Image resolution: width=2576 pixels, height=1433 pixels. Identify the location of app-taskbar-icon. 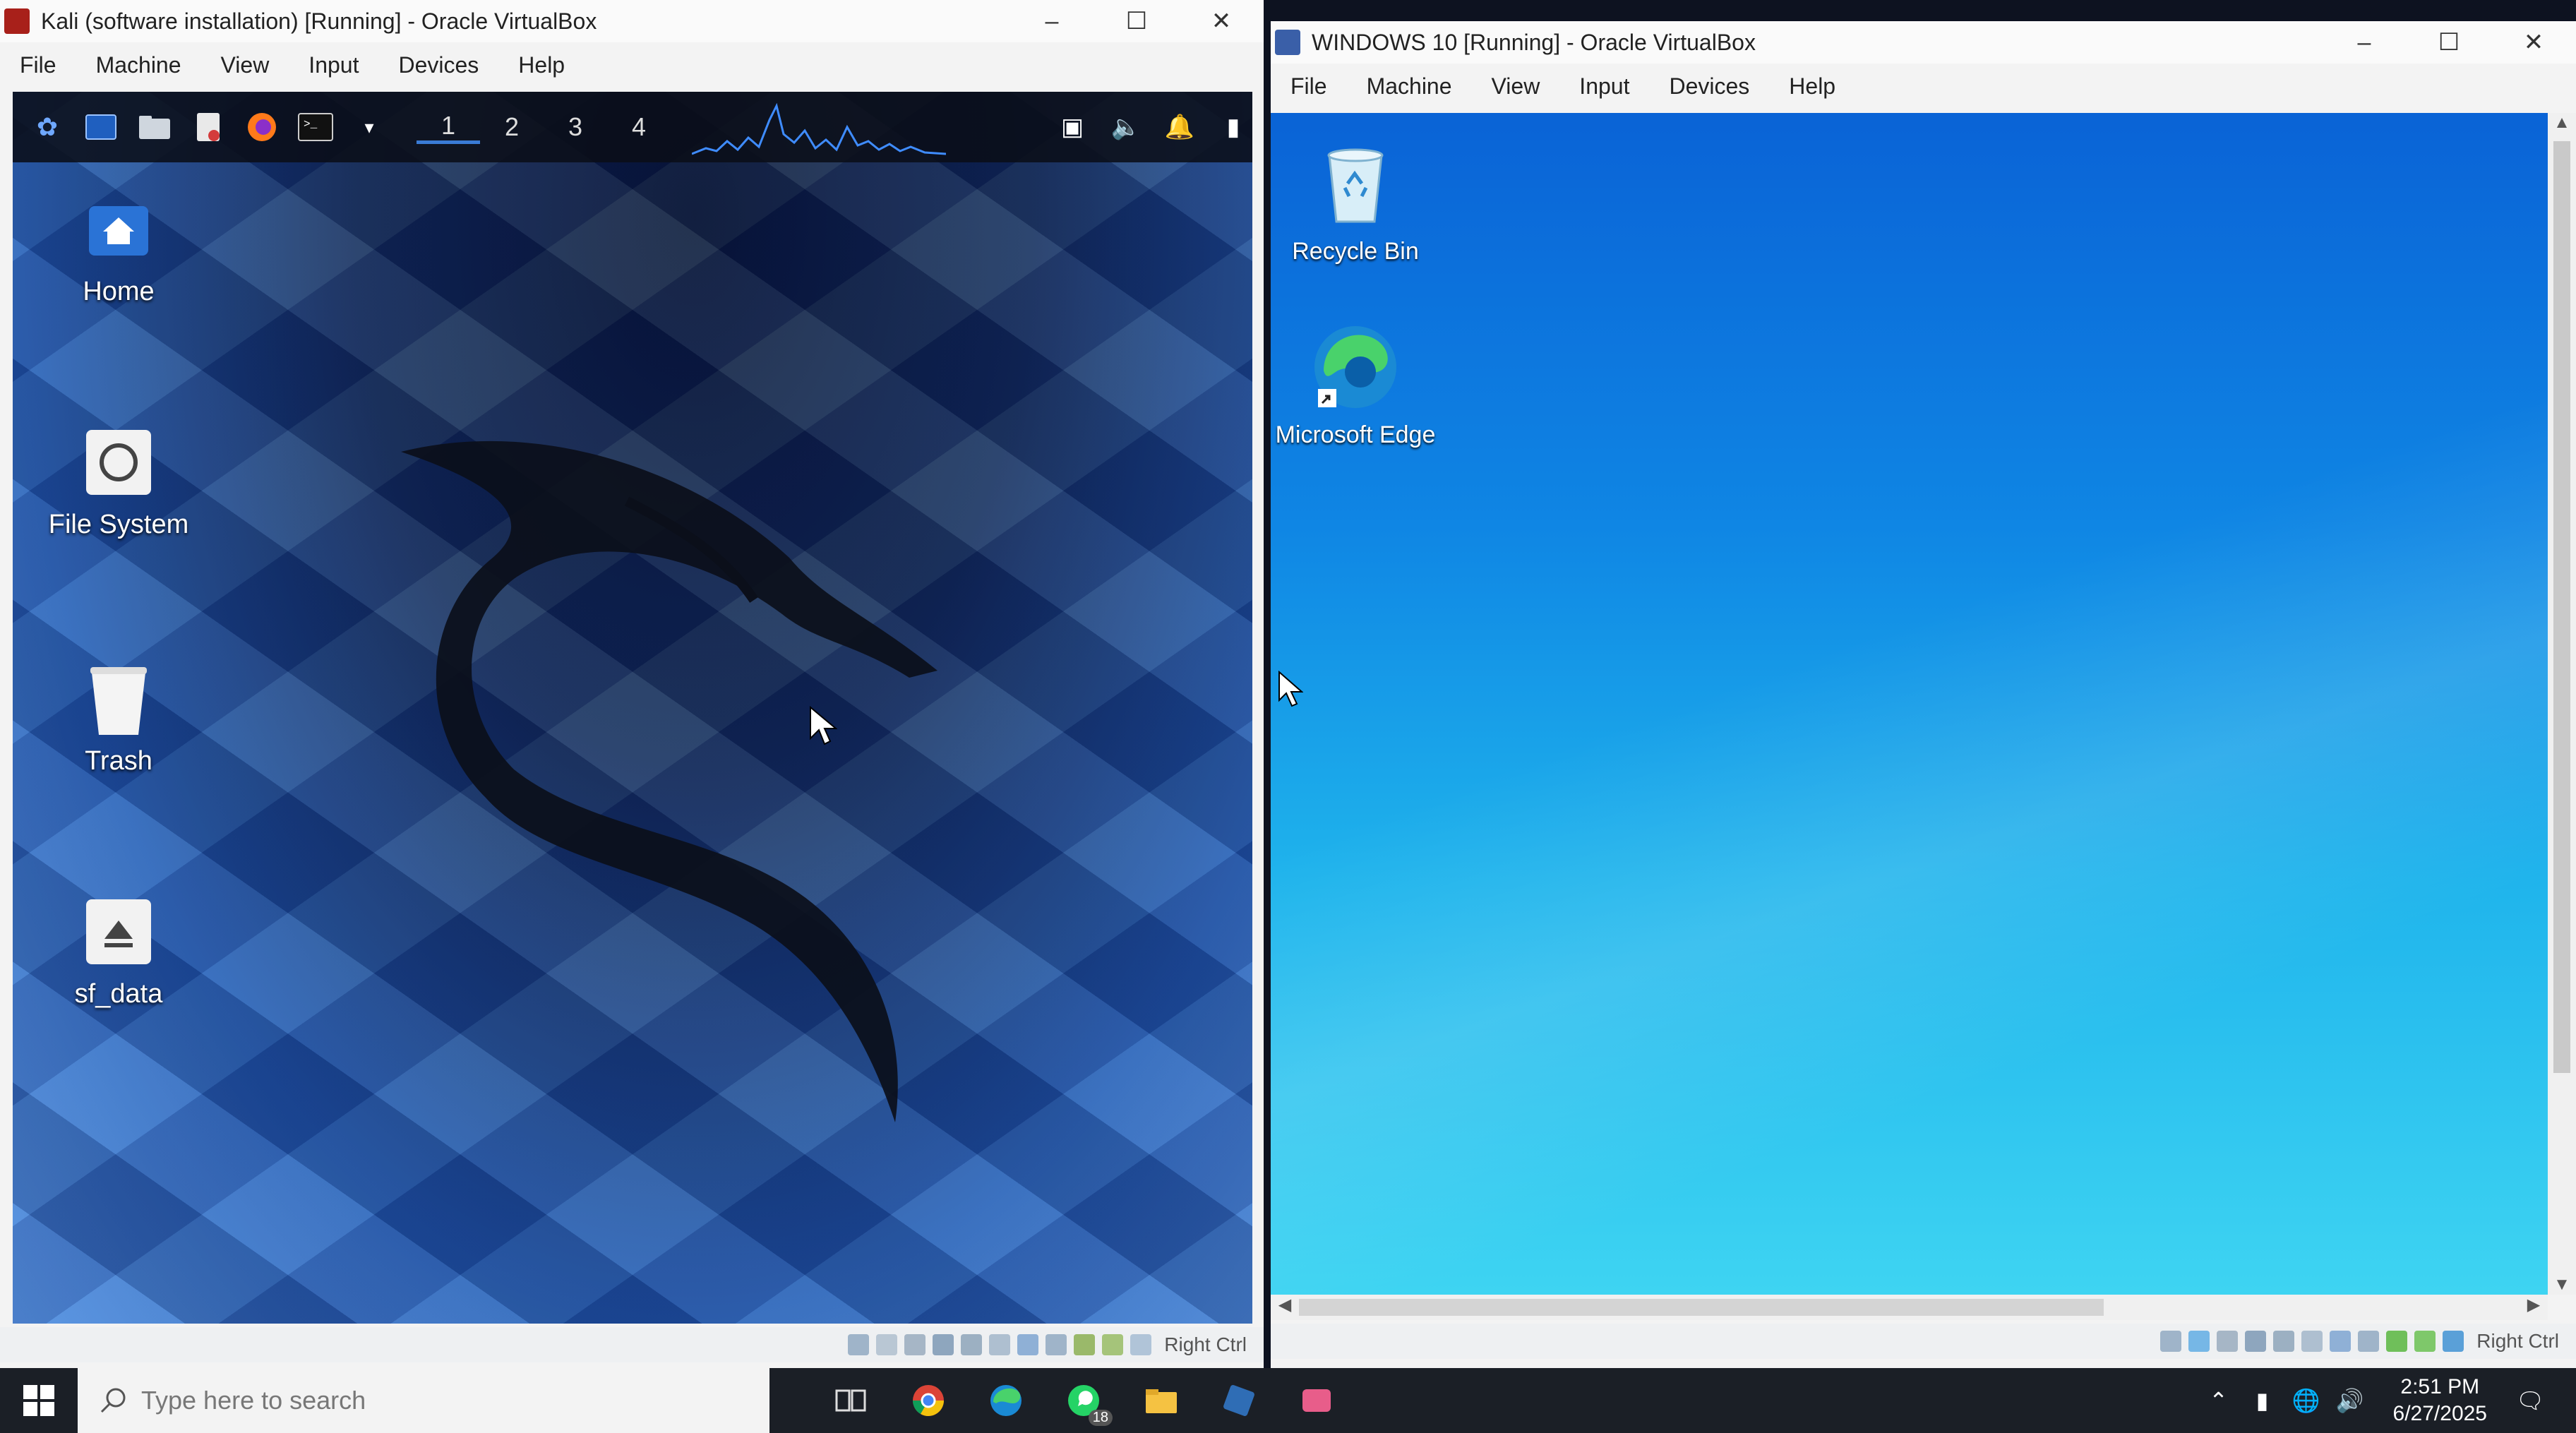
(1316, 1400).